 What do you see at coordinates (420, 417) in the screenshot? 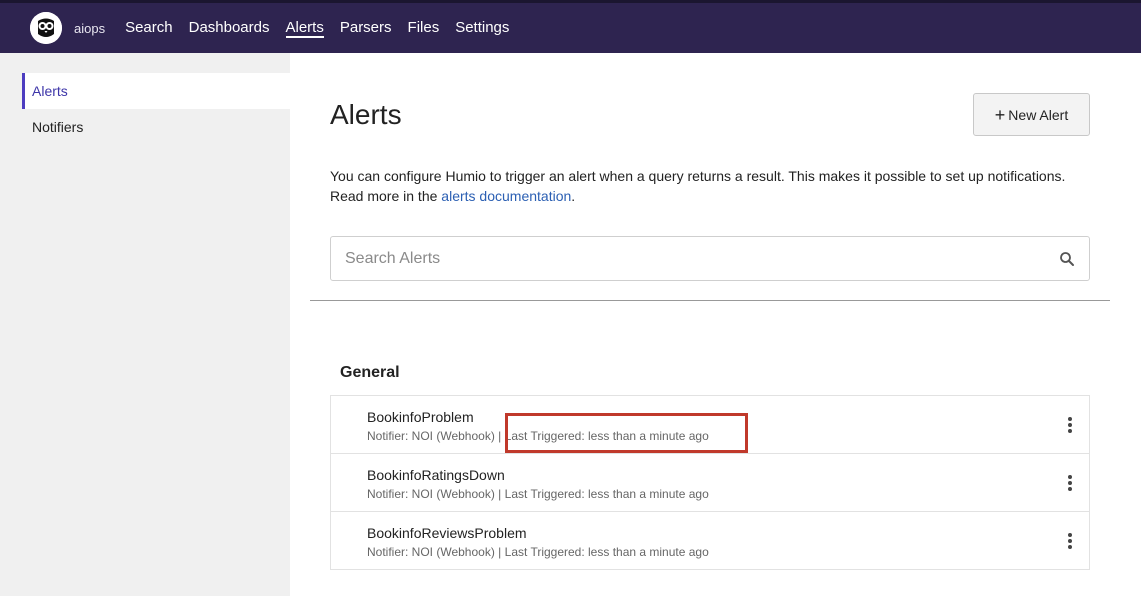
I see `alert-name: BookinfoProblem` at bounding box center [420, 417].